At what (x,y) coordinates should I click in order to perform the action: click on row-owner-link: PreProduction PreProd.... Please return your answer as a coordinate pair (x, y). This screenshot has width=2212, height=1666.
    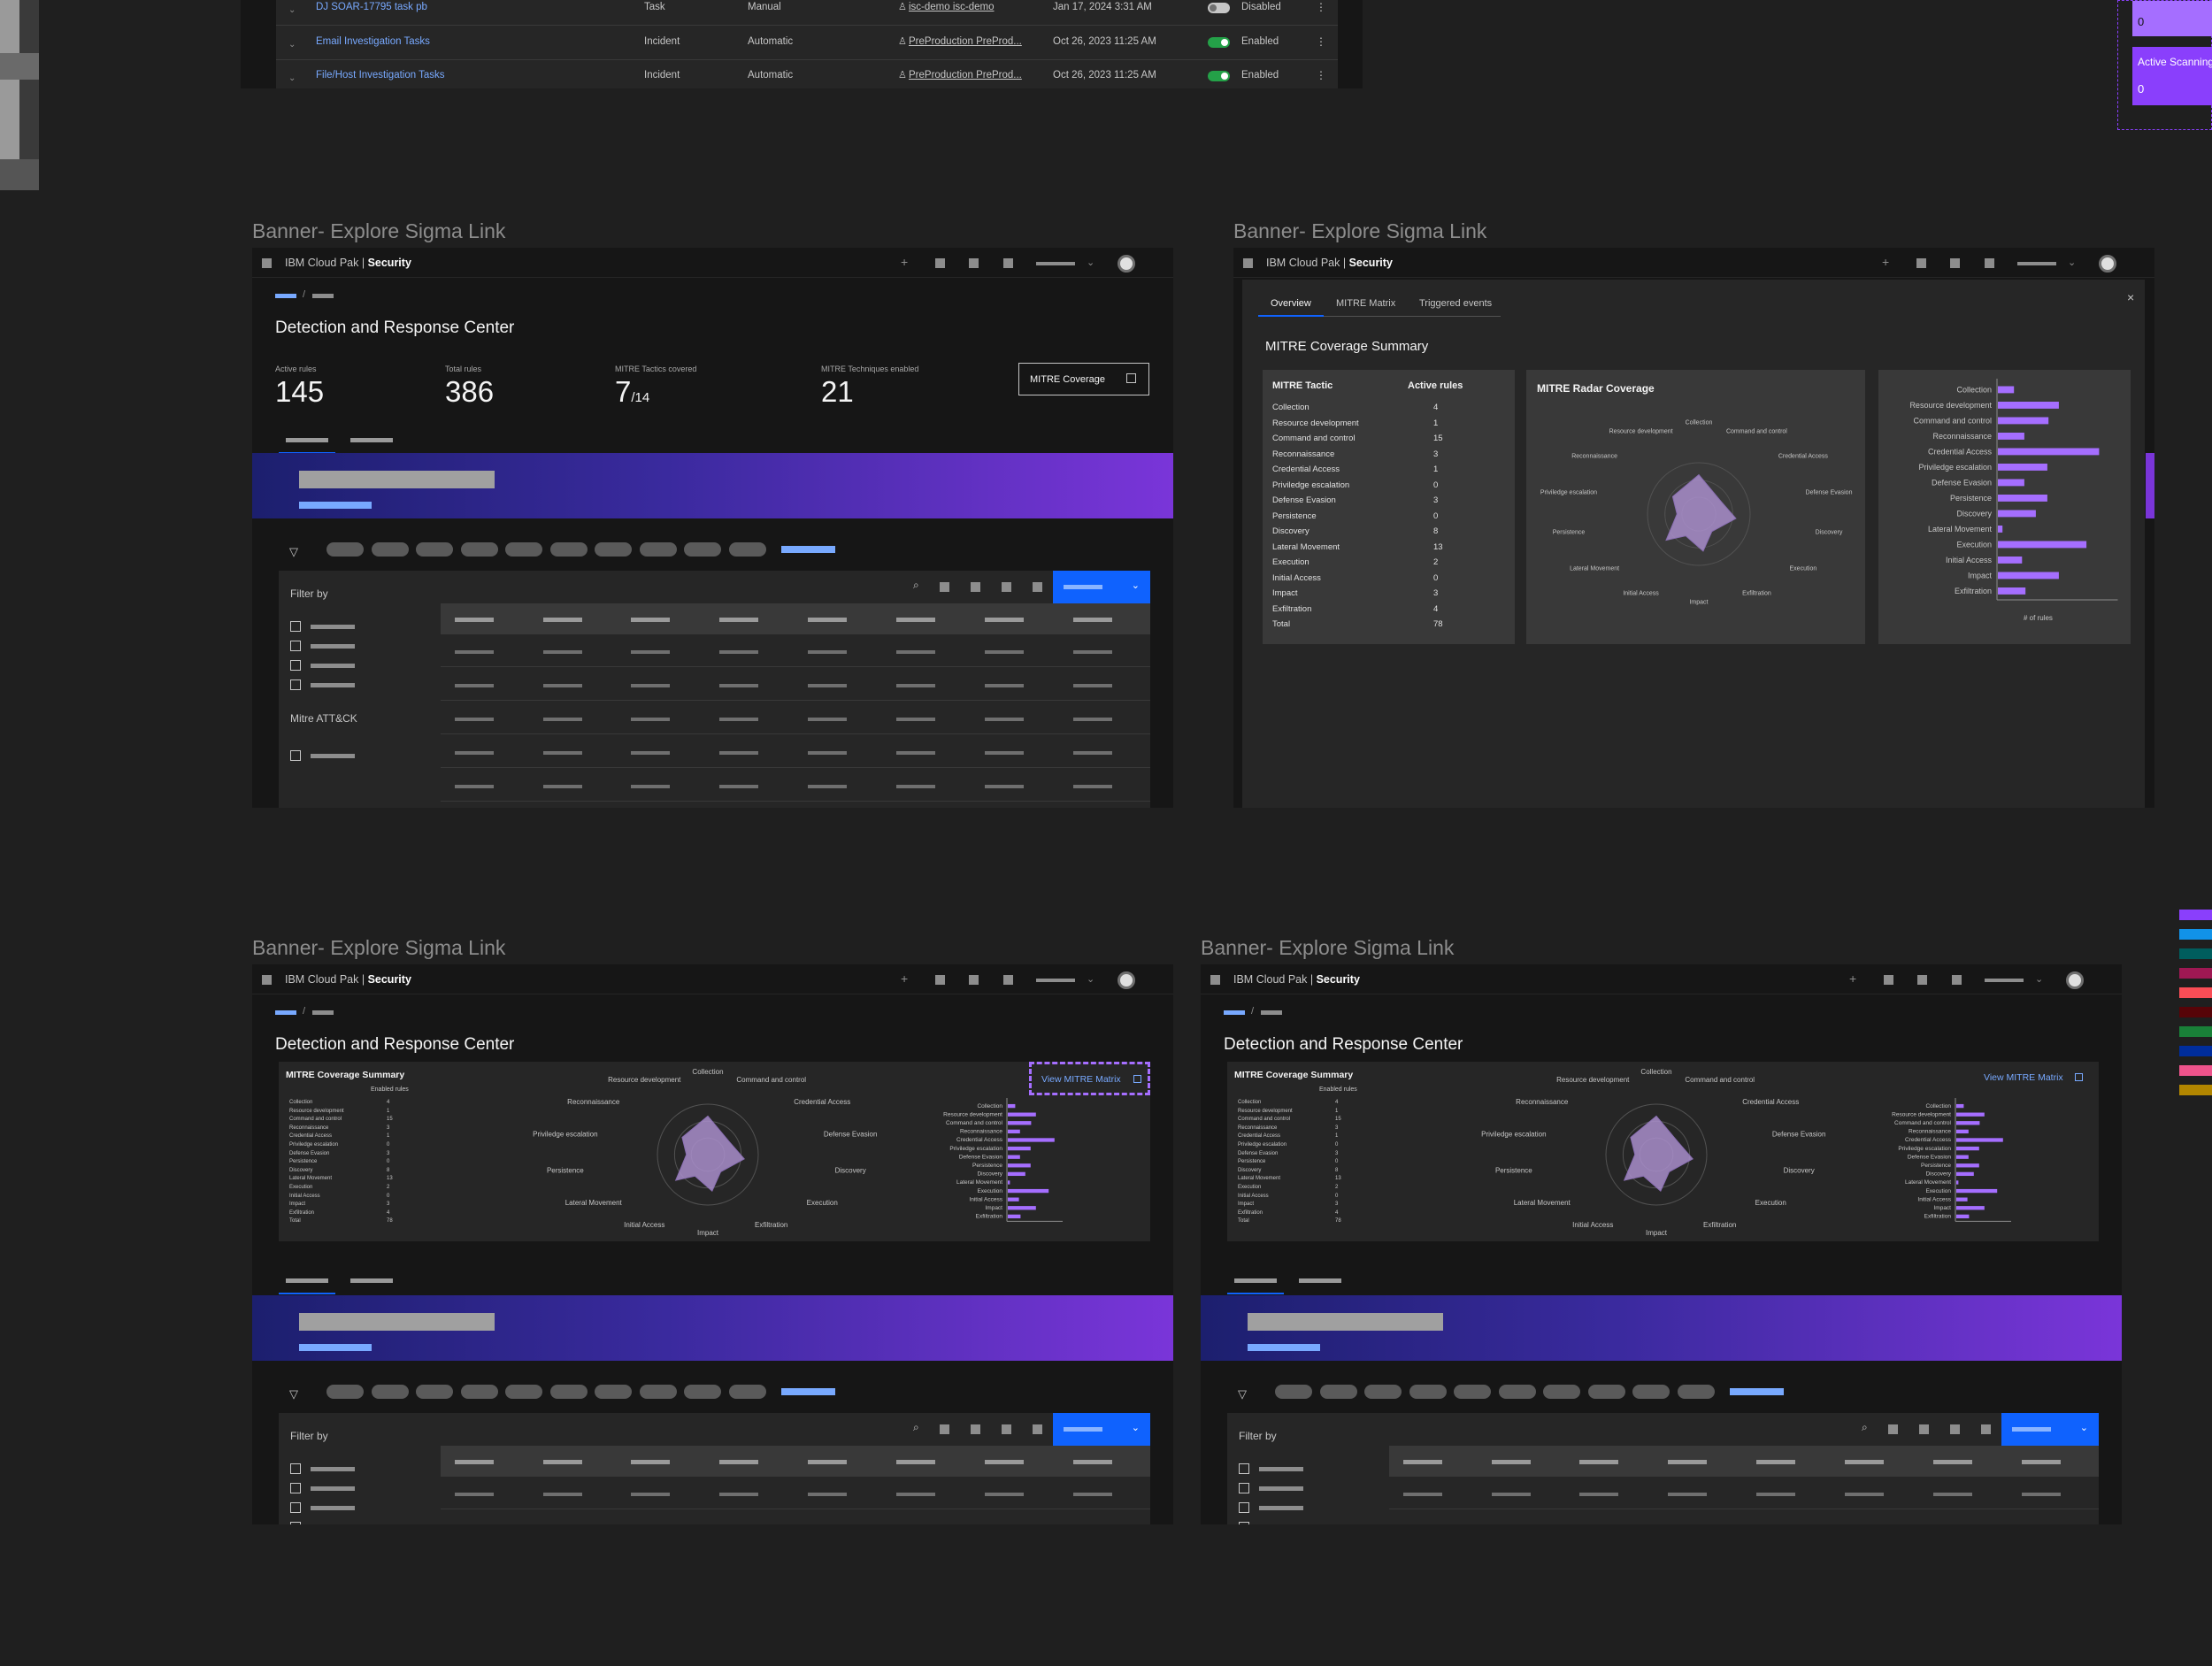
    Looking at the image, I should click on (966, 75).